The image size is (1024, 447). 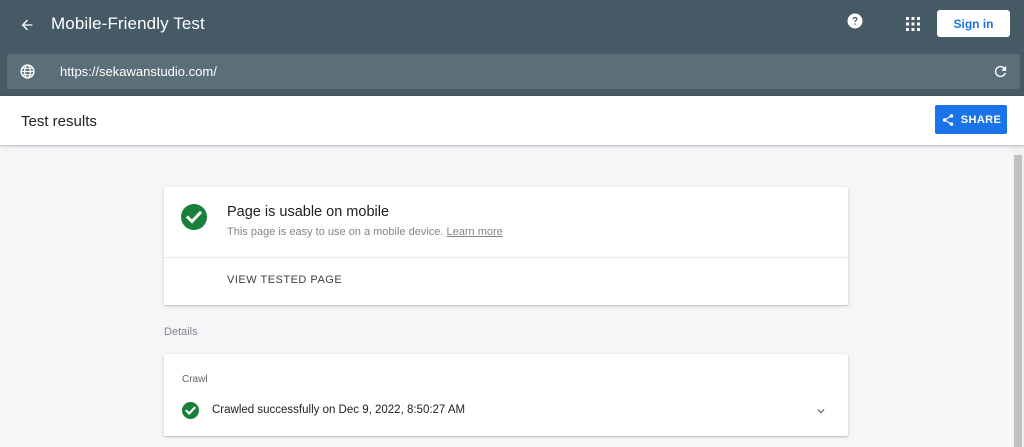 What do you see at coordinates (138, 71) in the screenshot?
I see `url-field: https://sekawanstudio.com/` at bounding box center [138, 71].